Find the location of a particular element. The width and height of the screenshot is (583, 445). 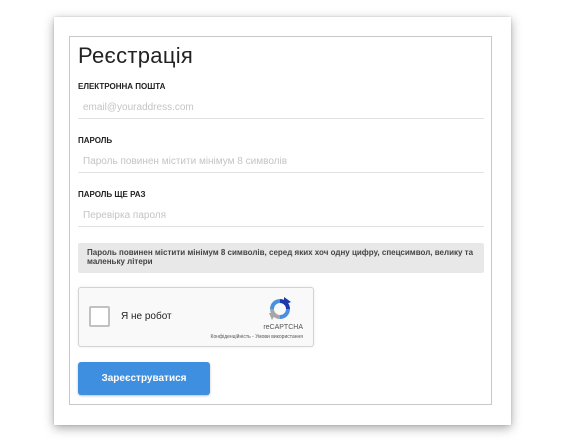

recaptcha-label: Я не робот is located at coordinates (146, 316).